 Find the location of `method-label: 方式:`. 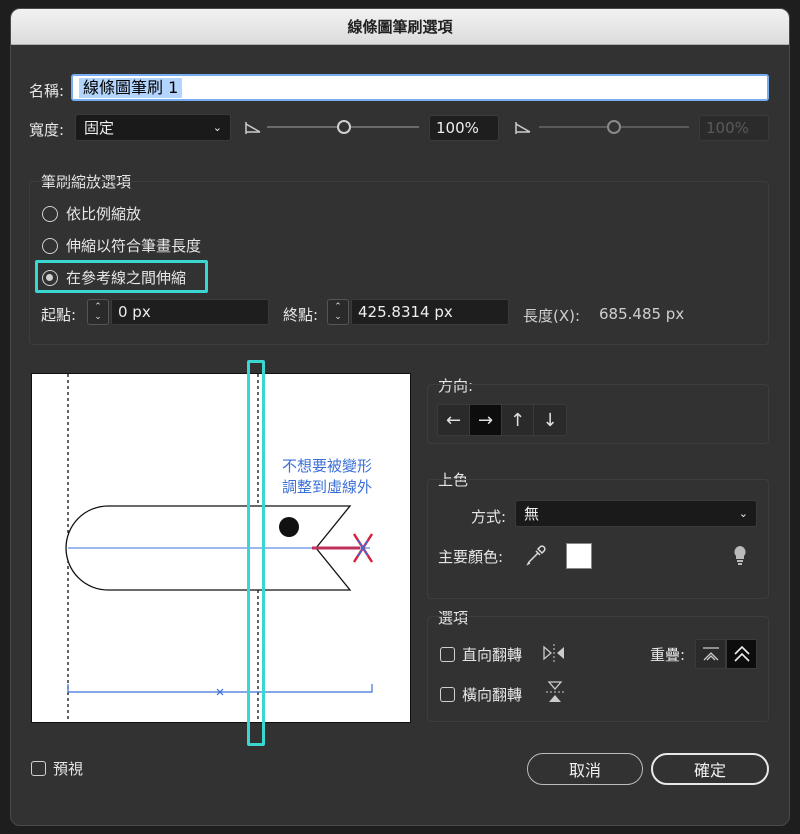

method-label: 方式: is located at coordinates (489, 517).